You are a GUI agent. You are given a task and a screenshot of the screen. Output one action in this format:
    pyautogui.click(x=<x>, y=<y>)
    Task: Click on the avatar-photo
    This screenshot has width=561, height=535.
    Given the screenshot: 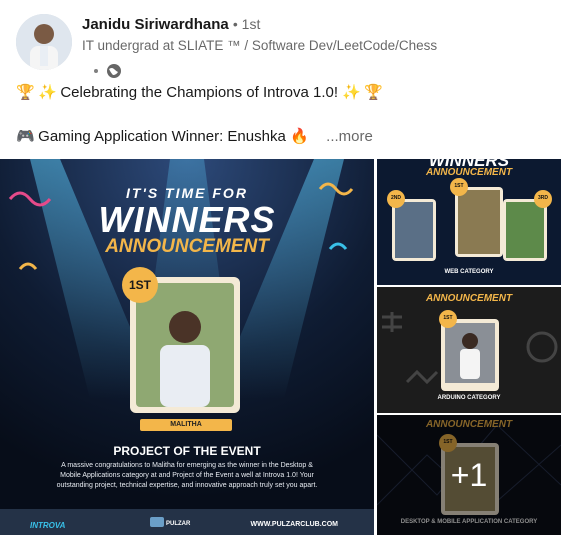 What is the action you would take?
    pyautogui.click(x=44, y=42)
    